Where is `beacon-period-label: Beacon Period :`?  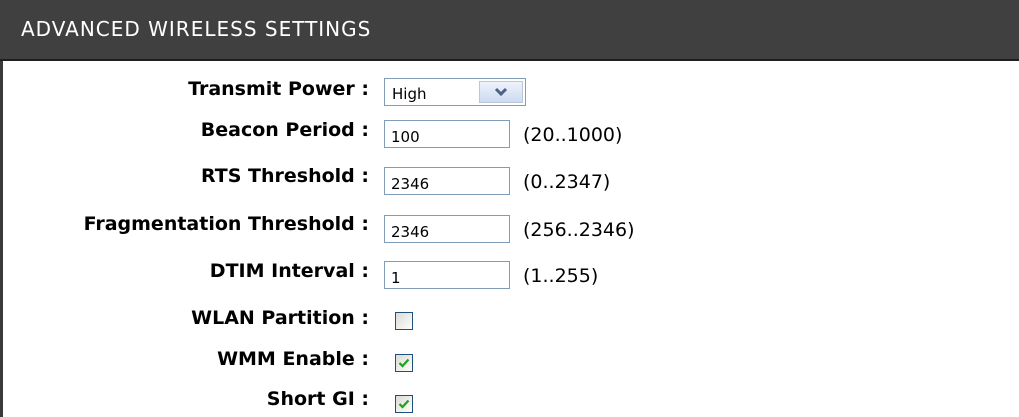 beacon-period-label: Beacon Period : is located at coordinates (284, 130).